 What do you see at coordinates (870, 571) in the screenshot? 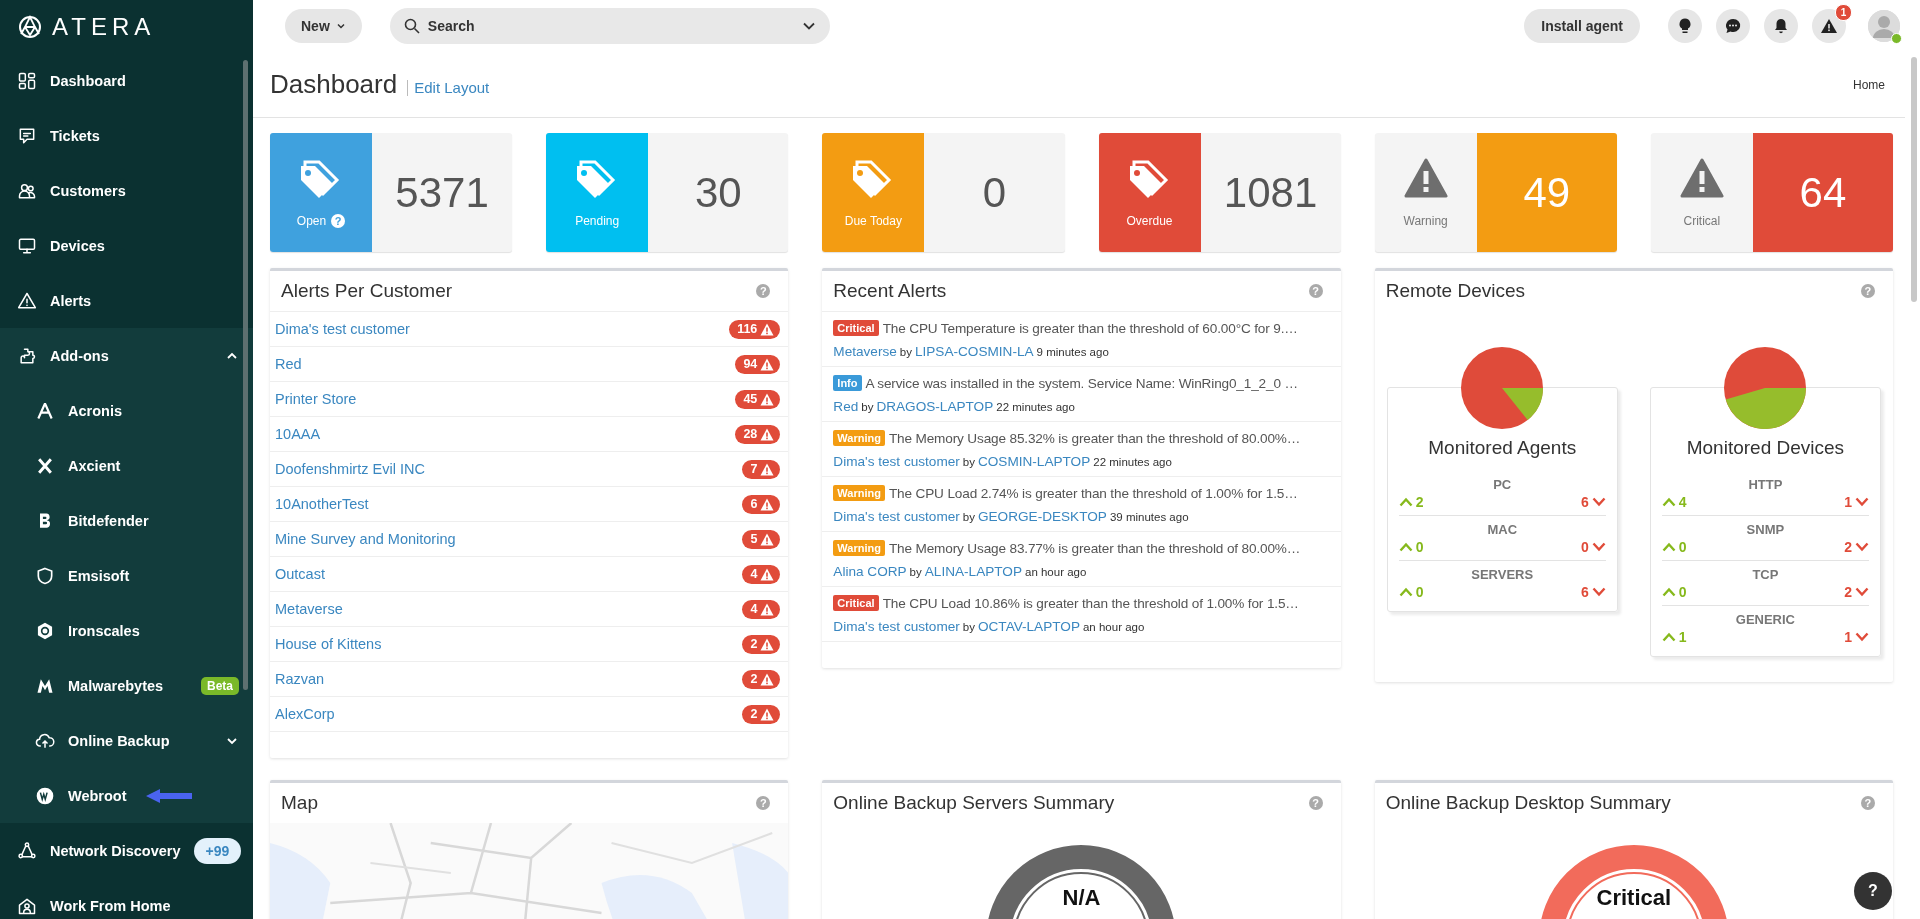
I see `customer-link: Alina CORP` at bounding box center [870, 571].